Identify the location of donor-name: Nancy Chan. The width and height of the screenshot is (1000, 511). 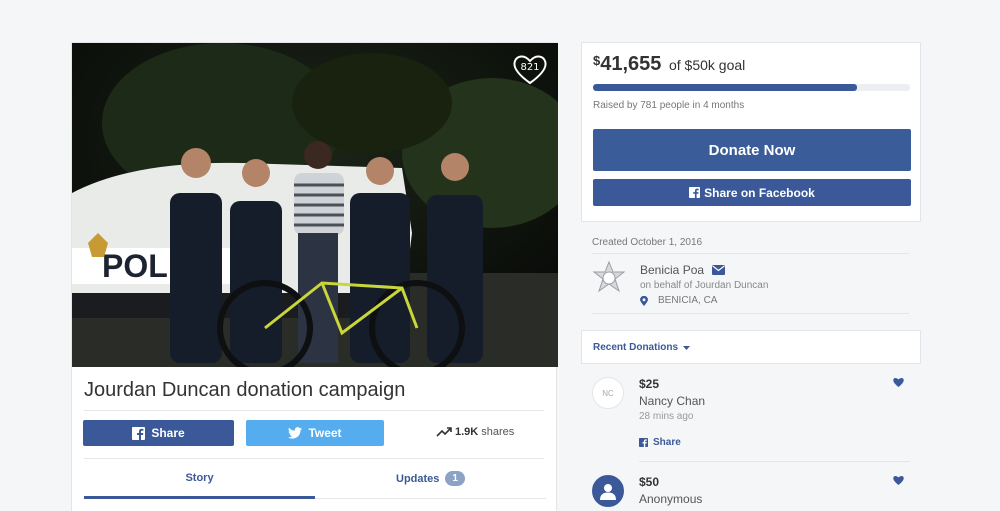
(672, 401).